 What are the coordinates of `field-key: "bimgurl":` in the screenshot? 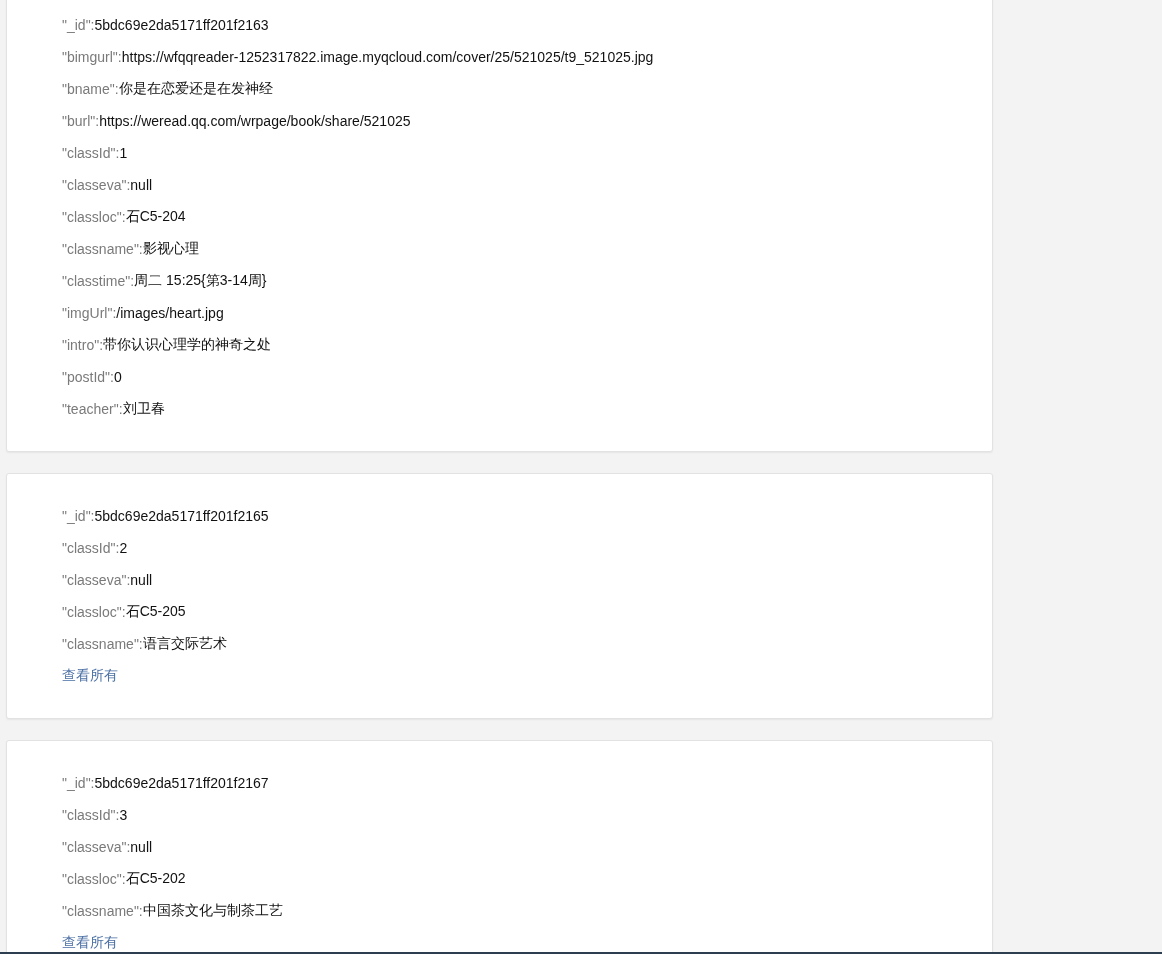 It's located at (92, 57).